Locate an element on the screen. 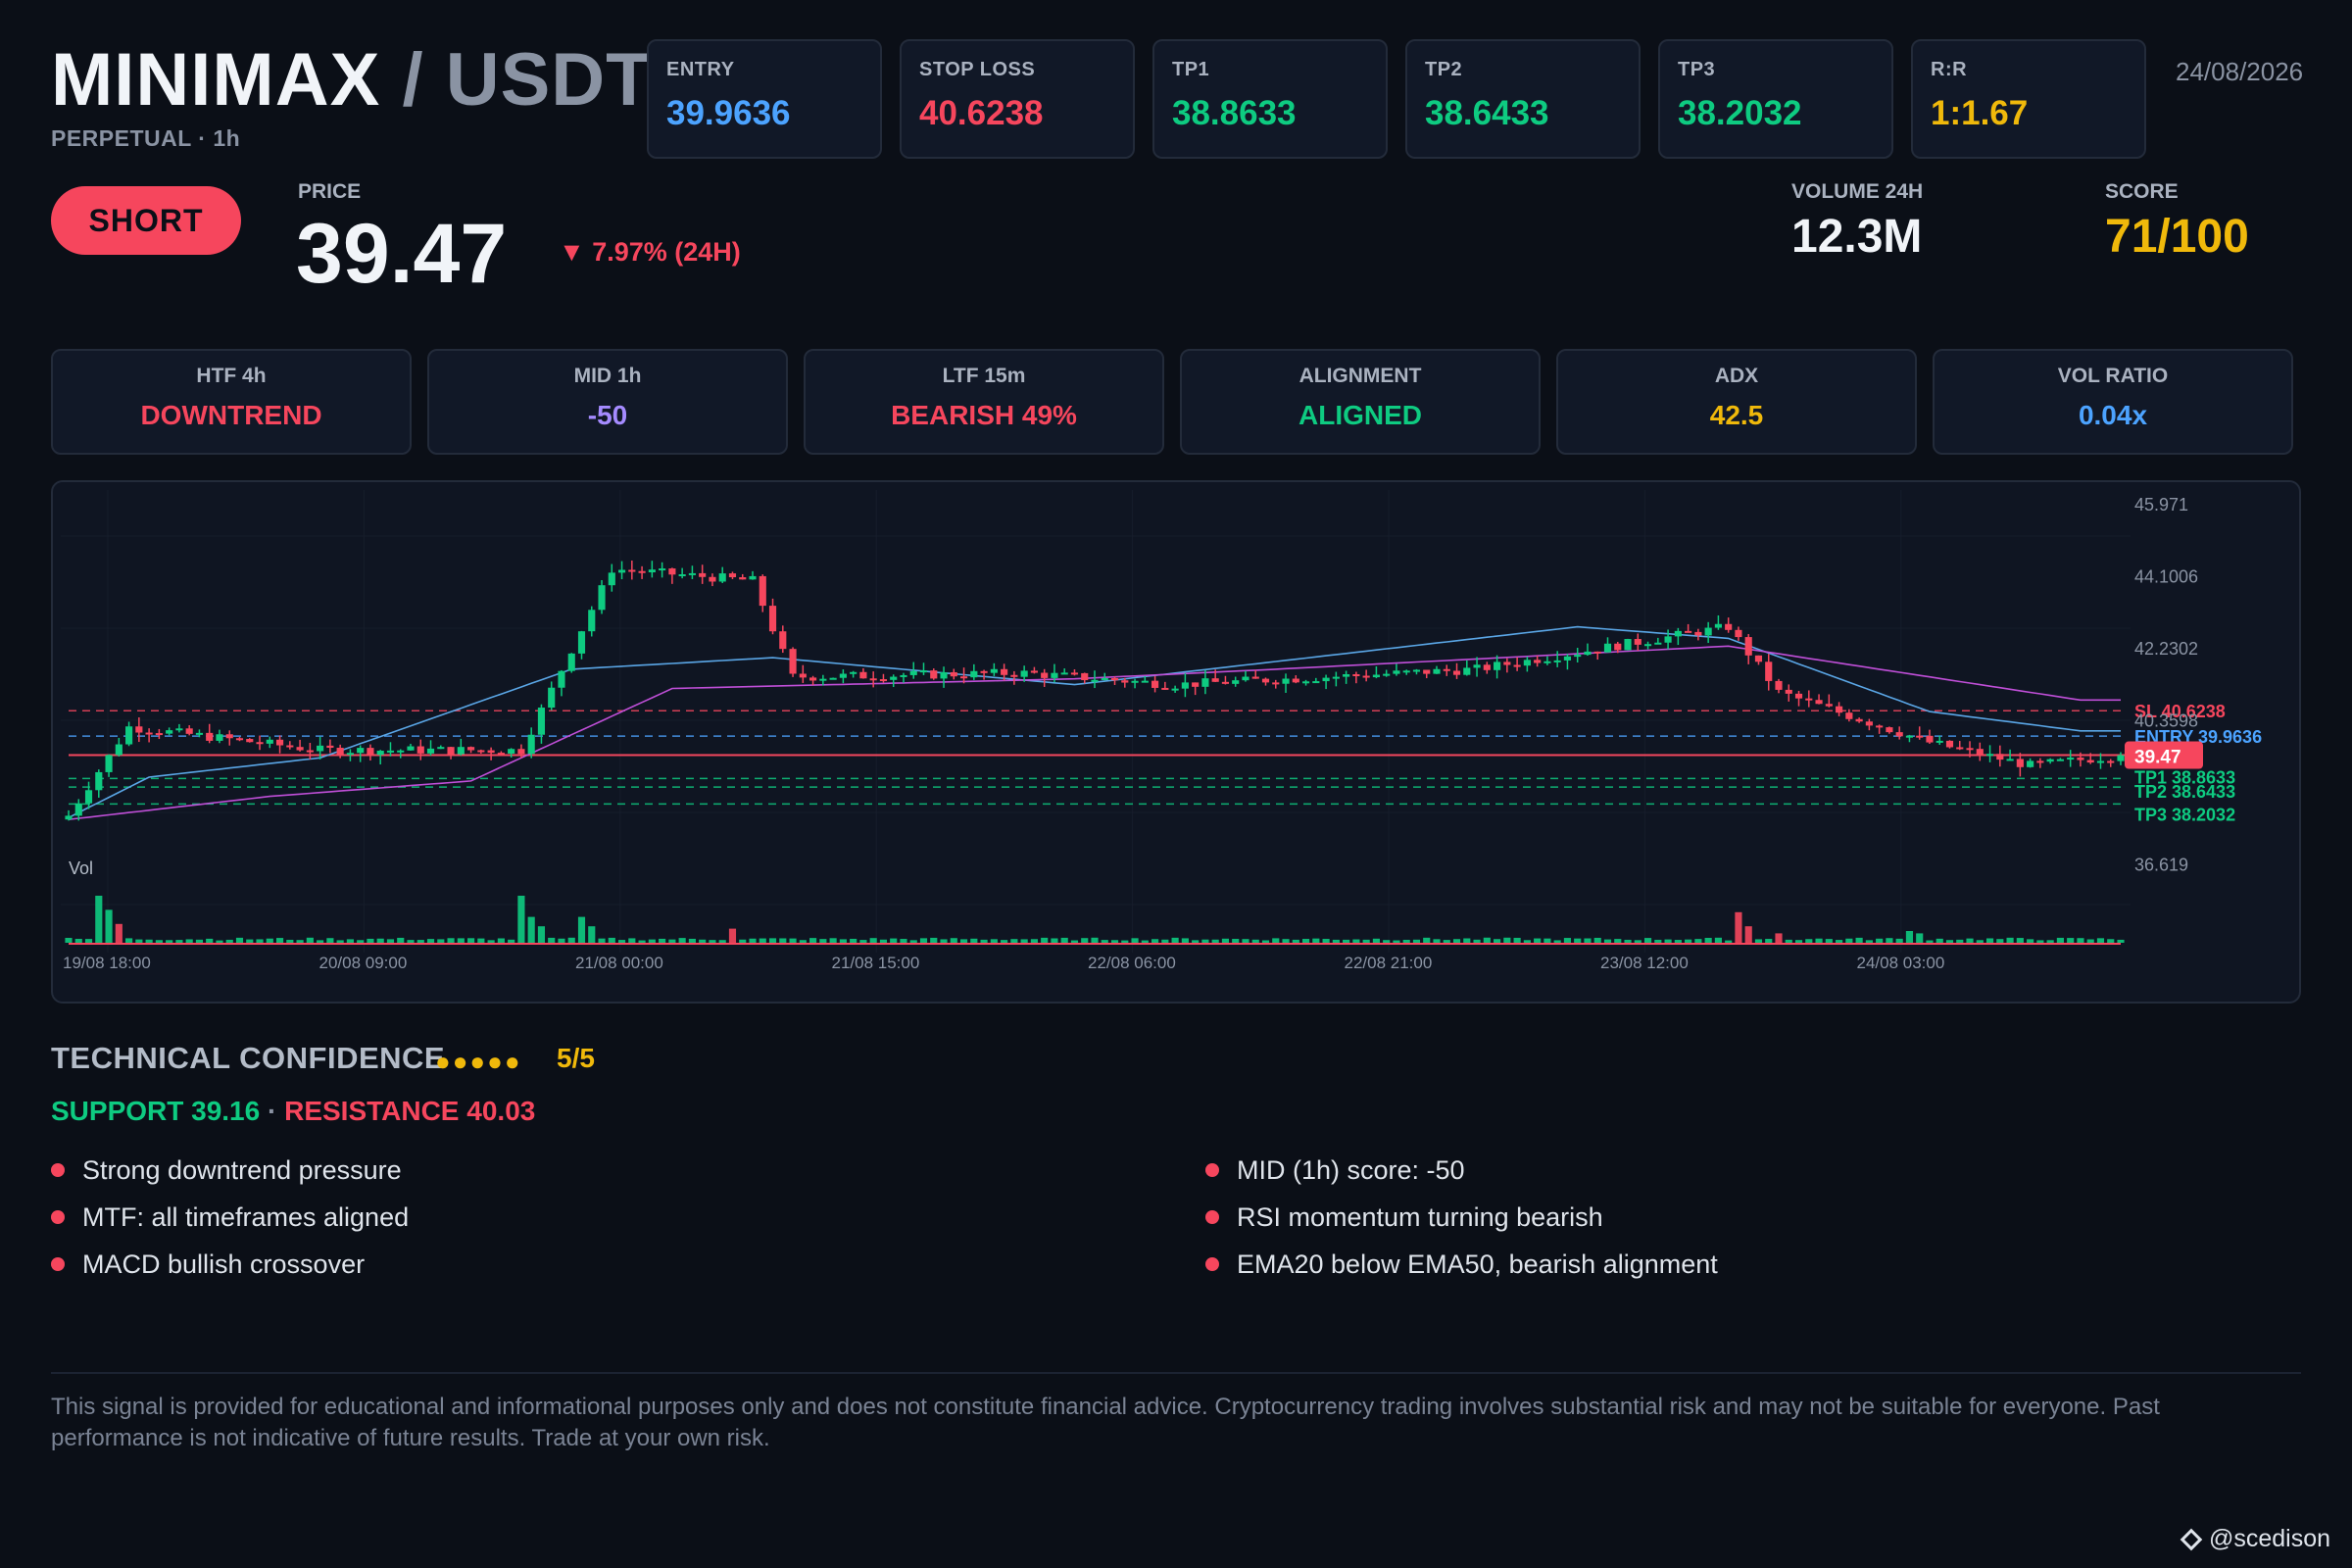 The image size is (2352, 1568). card-ltf-label: LTF 15m is located at coordinates (984, 376).